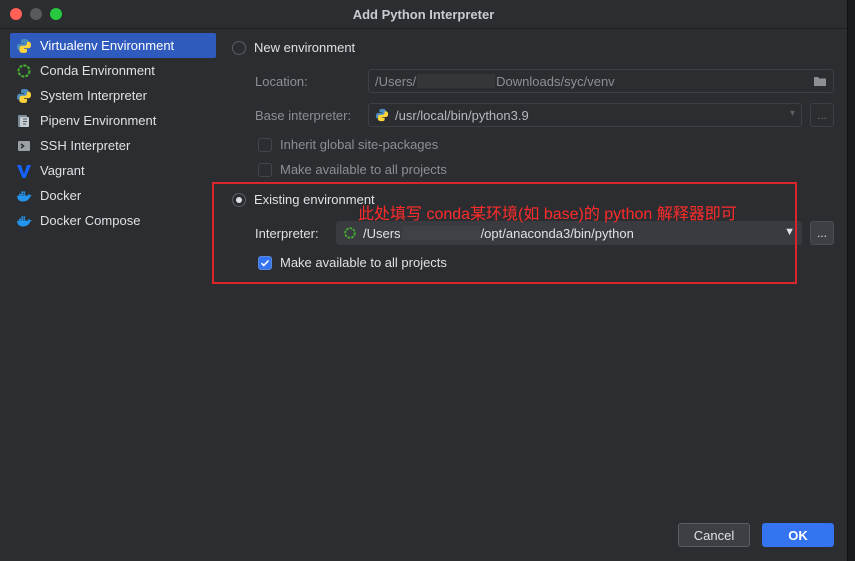 This screenshot has width=855, height=561. I want to click on sidebar-item-conda: Conda Environment, so click(115, 70).